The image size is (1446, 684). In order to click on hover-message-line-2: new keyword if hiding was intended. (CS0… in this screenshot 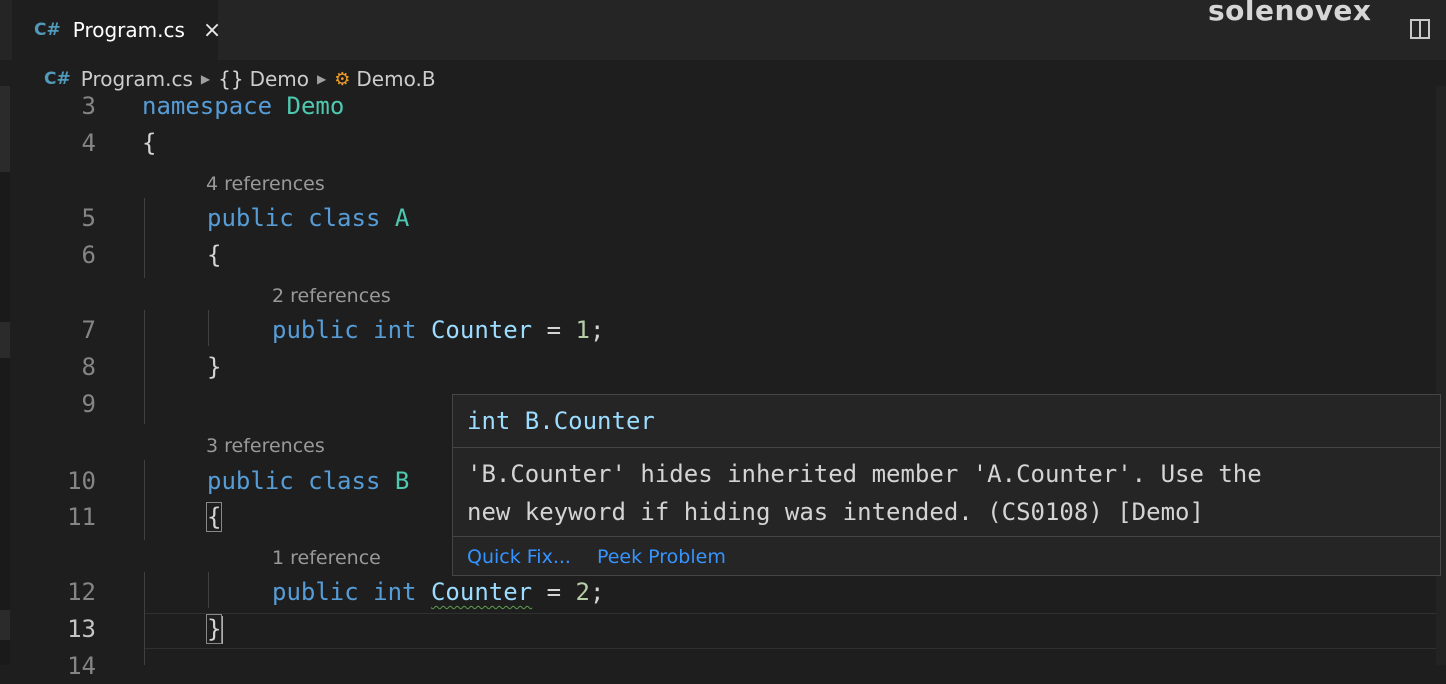, I will do `click(835, 512)`.